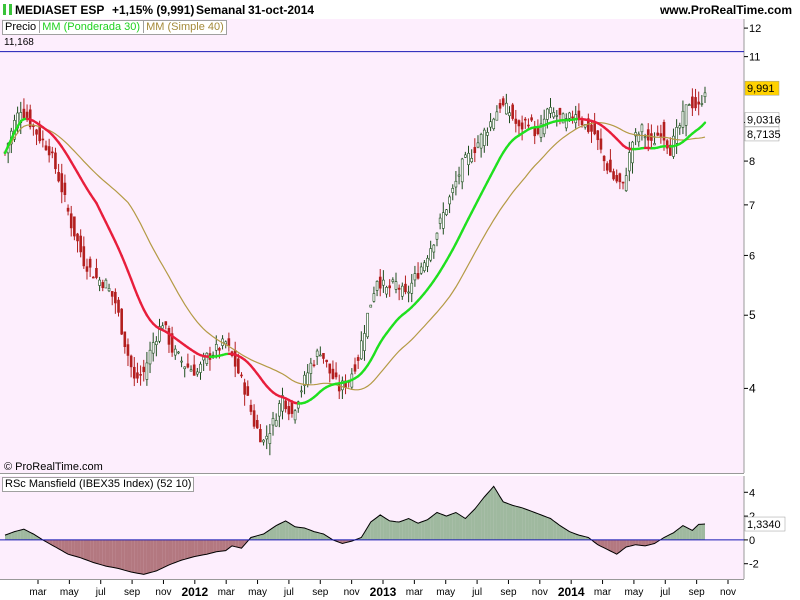 Image resolution: width=800 pixels, height=600 pixels. I want to click on rsc-badge: 1,3340, so click(764, 525).